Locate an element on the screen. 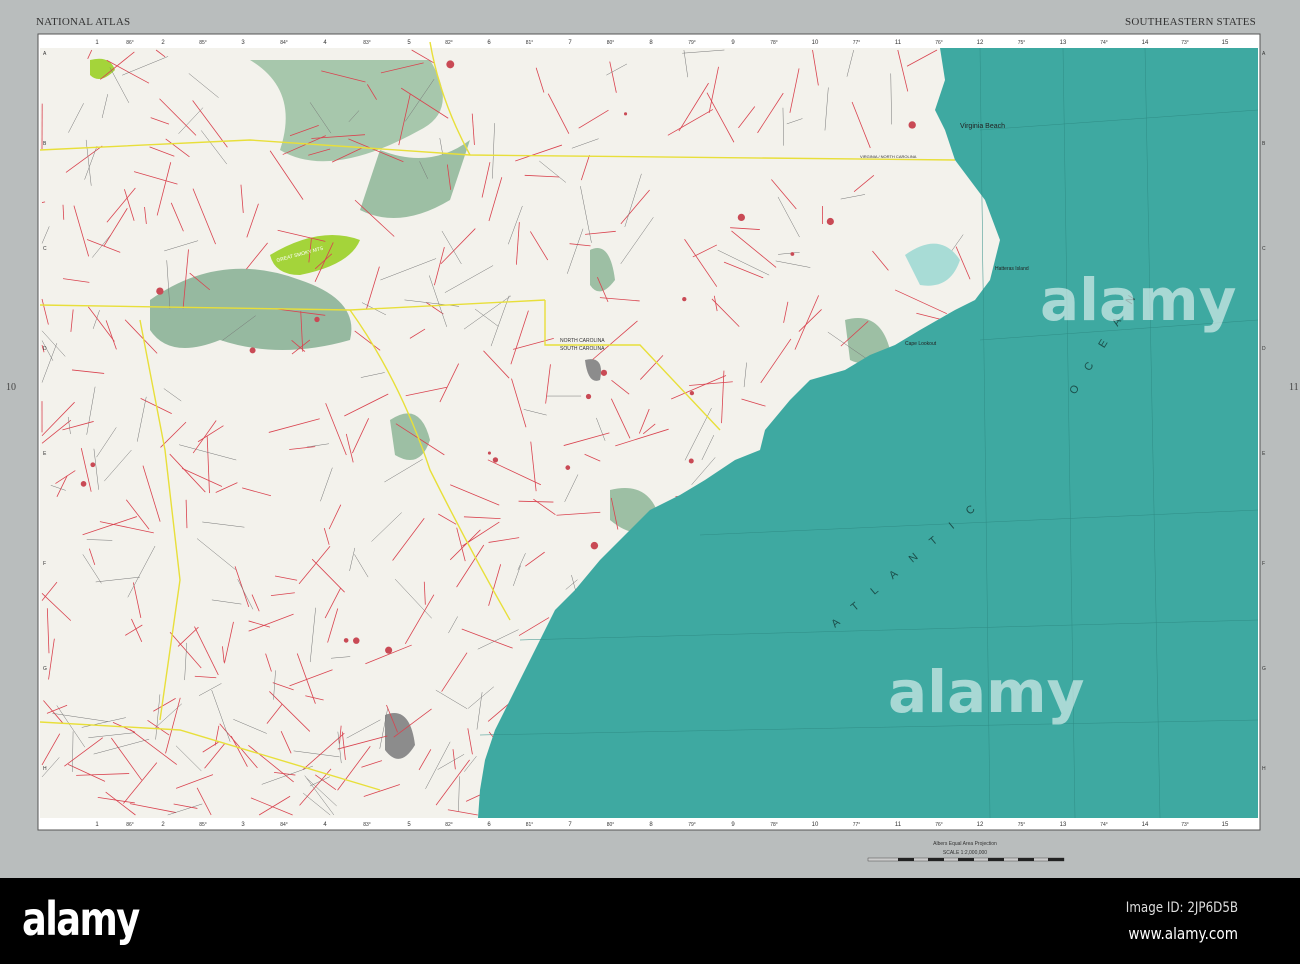  alamy-logo: alamy is located at coordinates (81, 919).